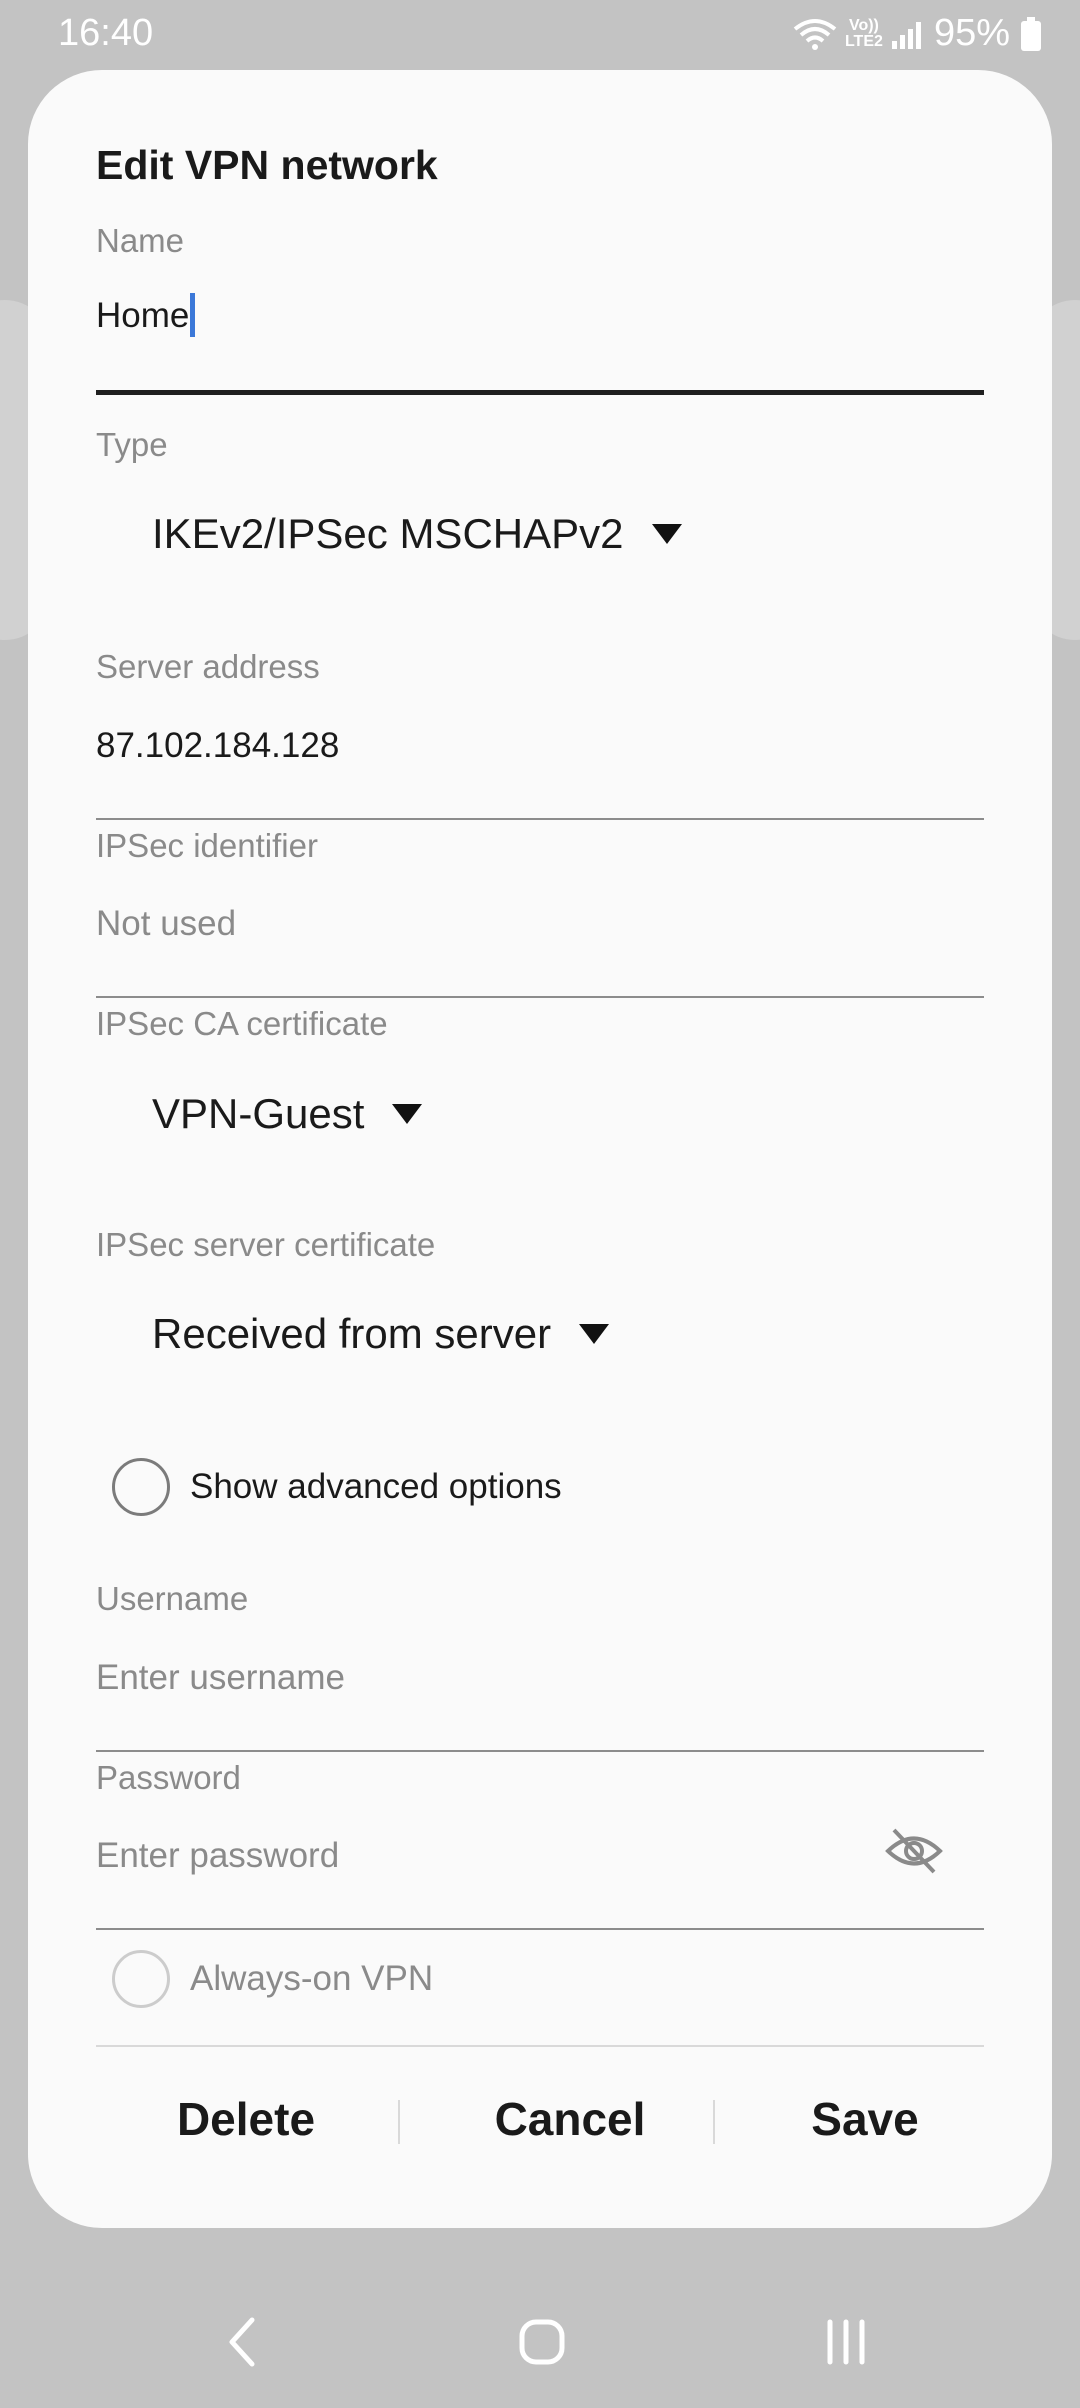 This screenshot has width=1080, height=2408. What do you see at coordinates (542, 2342) in the screenshot?
I see `home-icon` at bounding box center [542, 2342].